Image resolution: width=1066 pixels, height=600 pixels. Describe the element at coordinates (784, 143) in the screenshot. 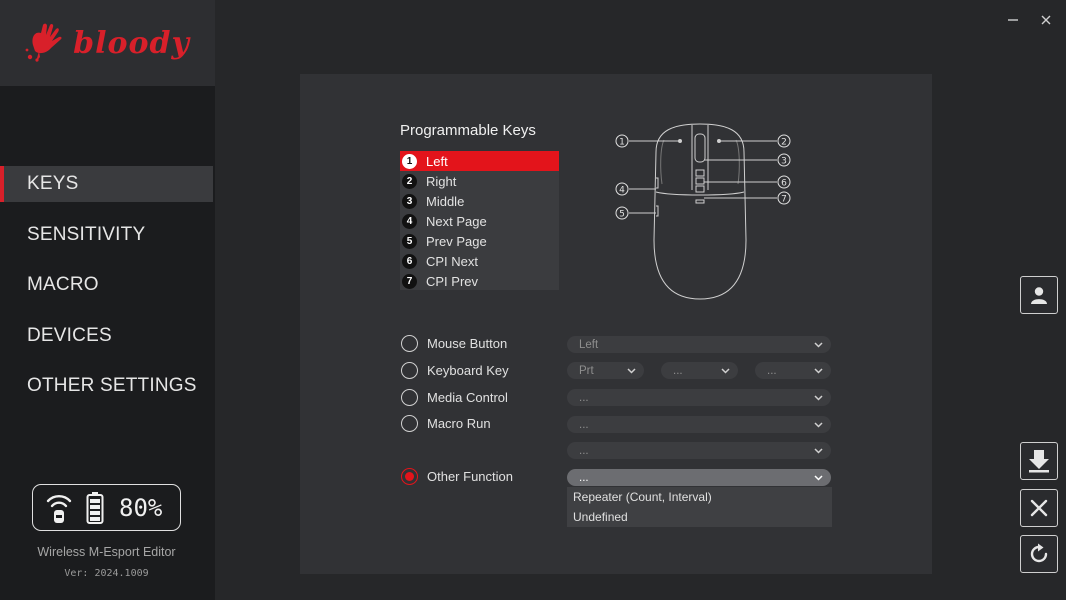

I see `callout-2: 2` at that location.